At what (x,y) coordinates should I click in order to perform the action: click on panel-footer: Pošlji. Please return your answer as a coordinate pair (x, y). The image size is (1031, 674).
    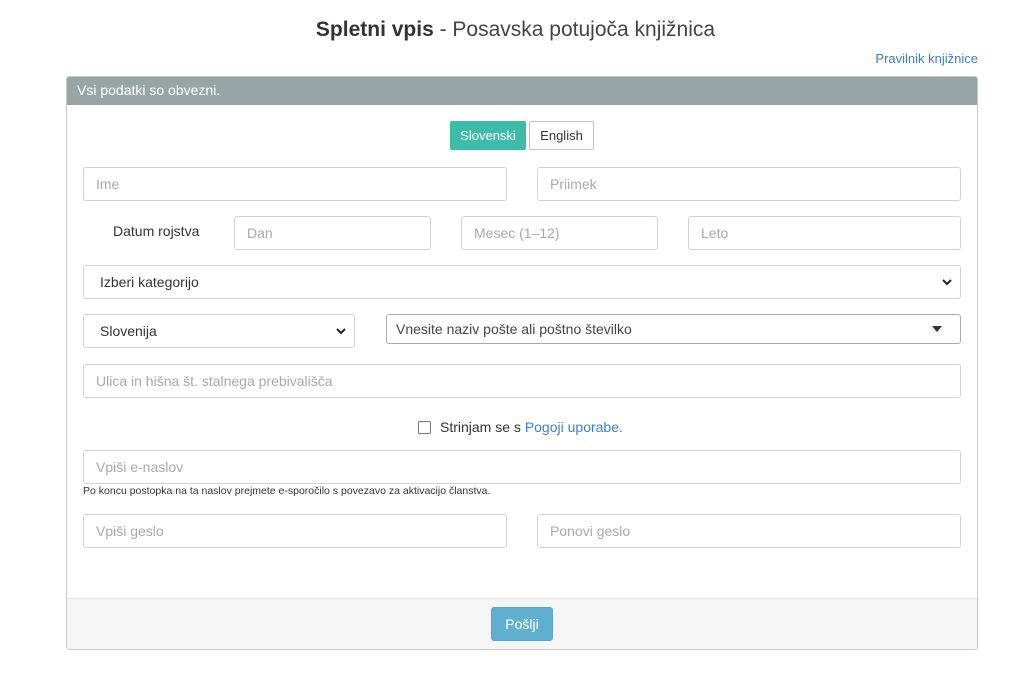
    Looking at the image, I should click on (522, 623).